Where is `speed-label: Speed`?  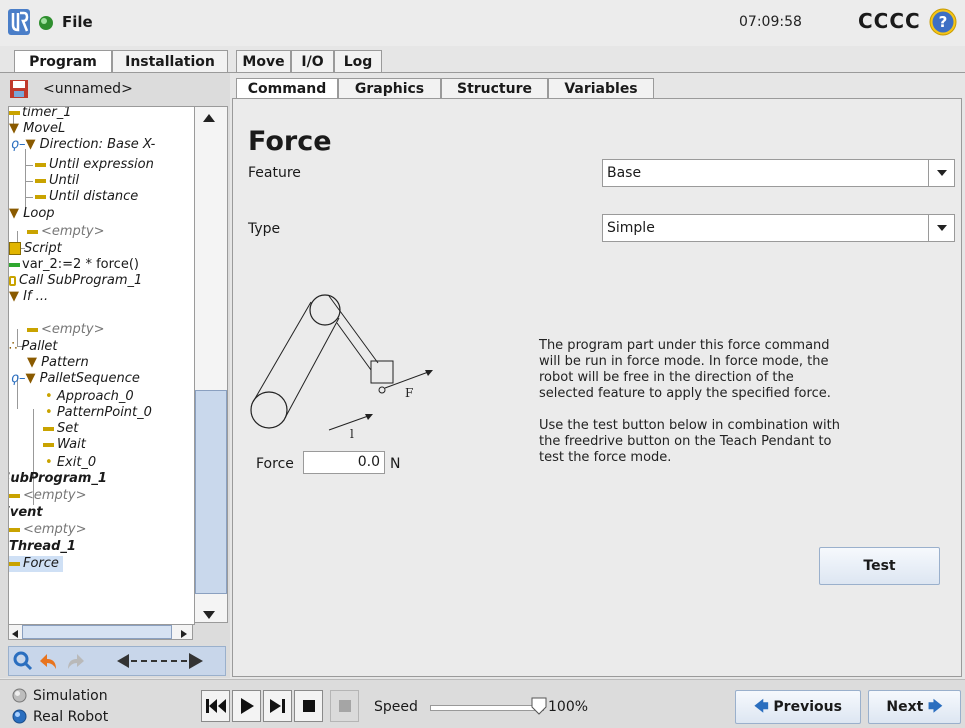
speed-label: Speed is located at coordinates (396, 707).